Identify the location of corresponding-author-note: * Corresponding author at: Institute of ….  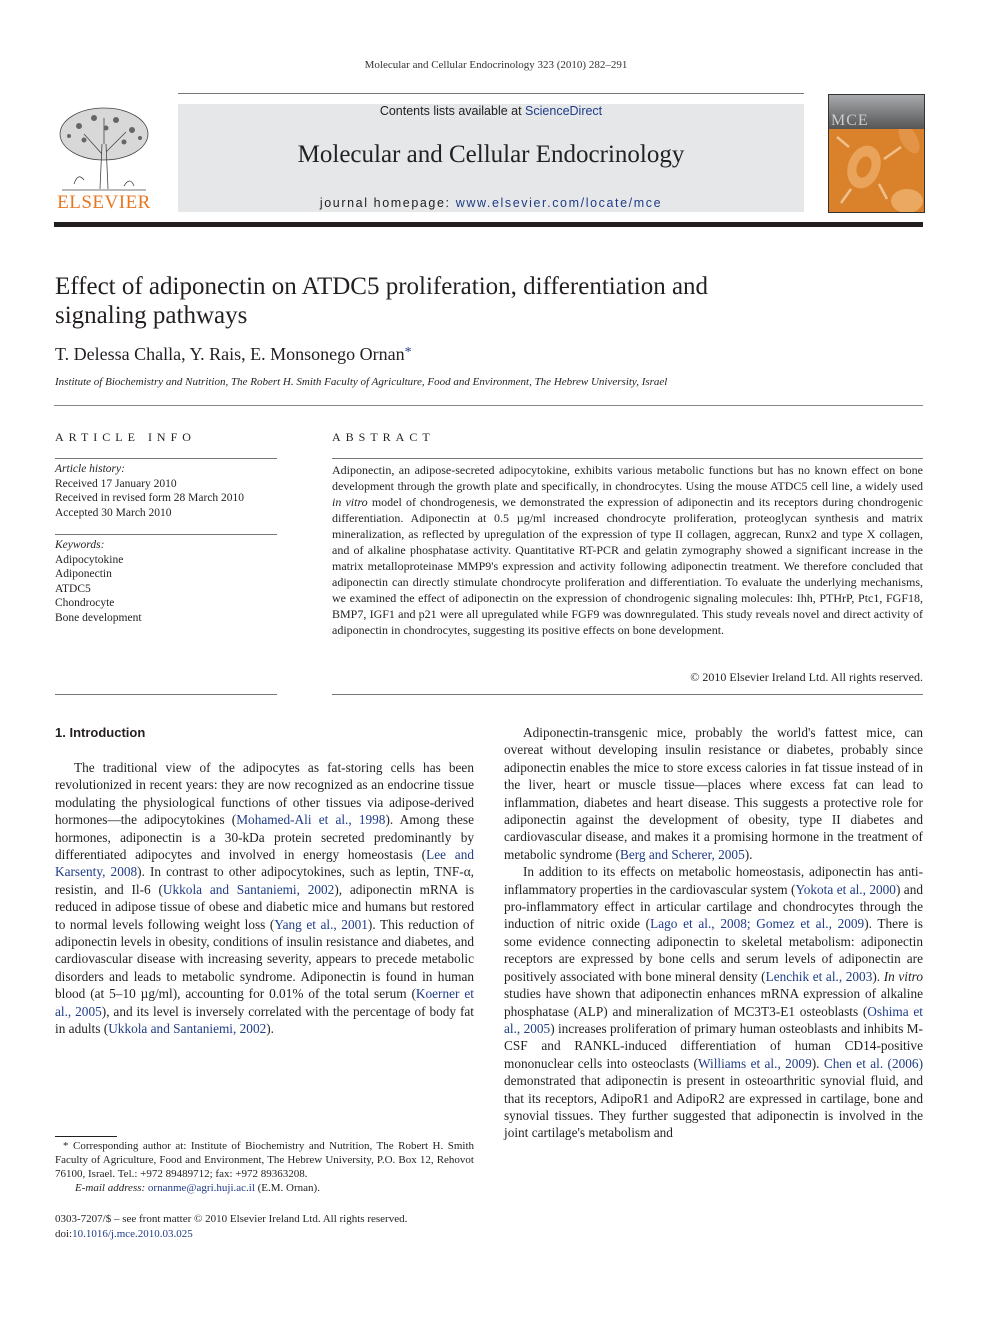
(264, 1160).